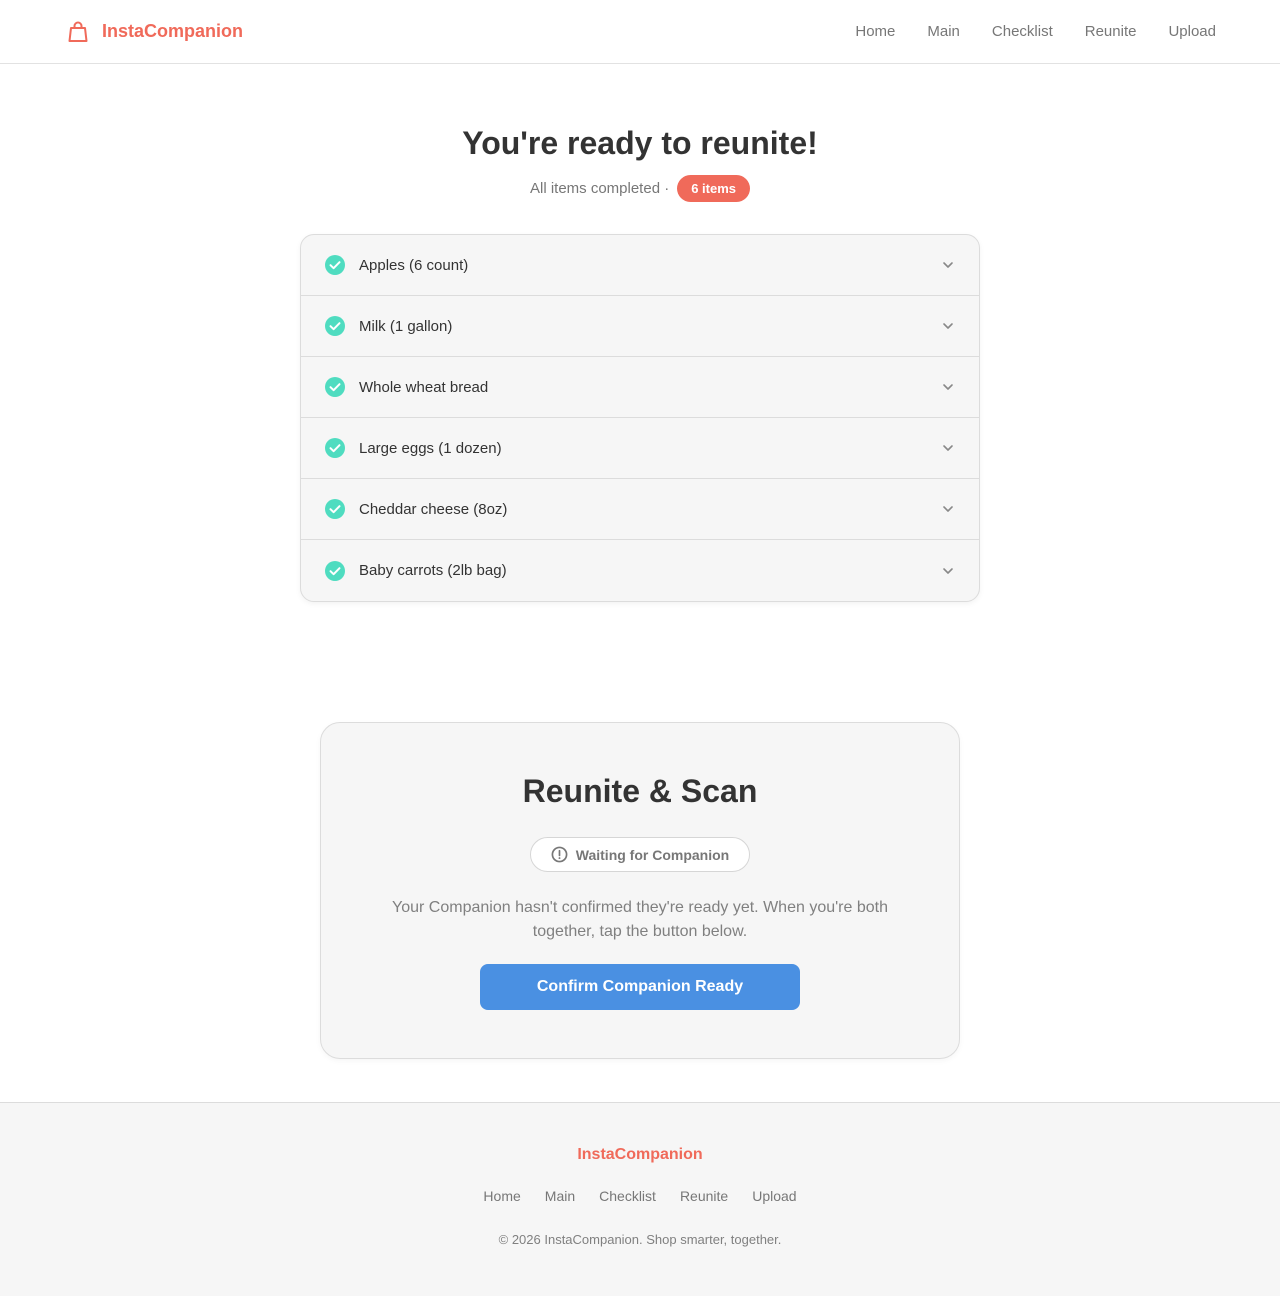 The image size is (1280, 1296). I want to click on status-badge: Waiting for Companion, so click(640, 854).